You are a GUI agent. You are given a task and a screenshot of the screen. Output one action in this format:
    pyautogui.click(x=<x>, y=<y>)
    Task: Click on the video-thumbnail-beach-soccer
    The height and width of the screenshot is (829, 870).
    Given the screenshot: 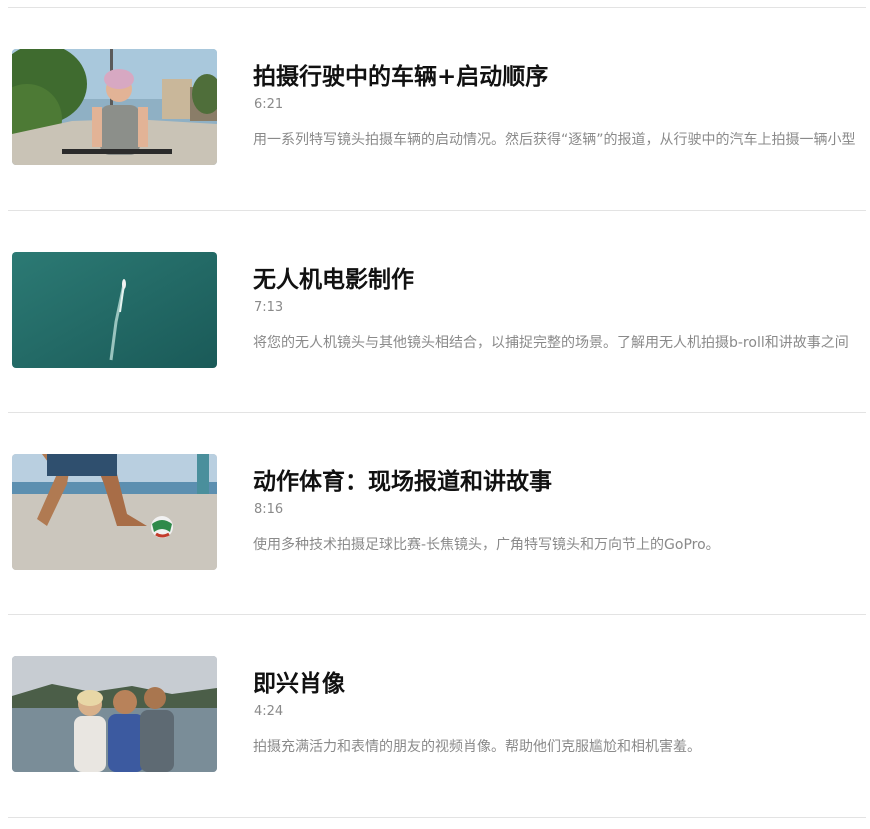 What is the action you would take?
    pyautogui.click(x=114, y=512)
    